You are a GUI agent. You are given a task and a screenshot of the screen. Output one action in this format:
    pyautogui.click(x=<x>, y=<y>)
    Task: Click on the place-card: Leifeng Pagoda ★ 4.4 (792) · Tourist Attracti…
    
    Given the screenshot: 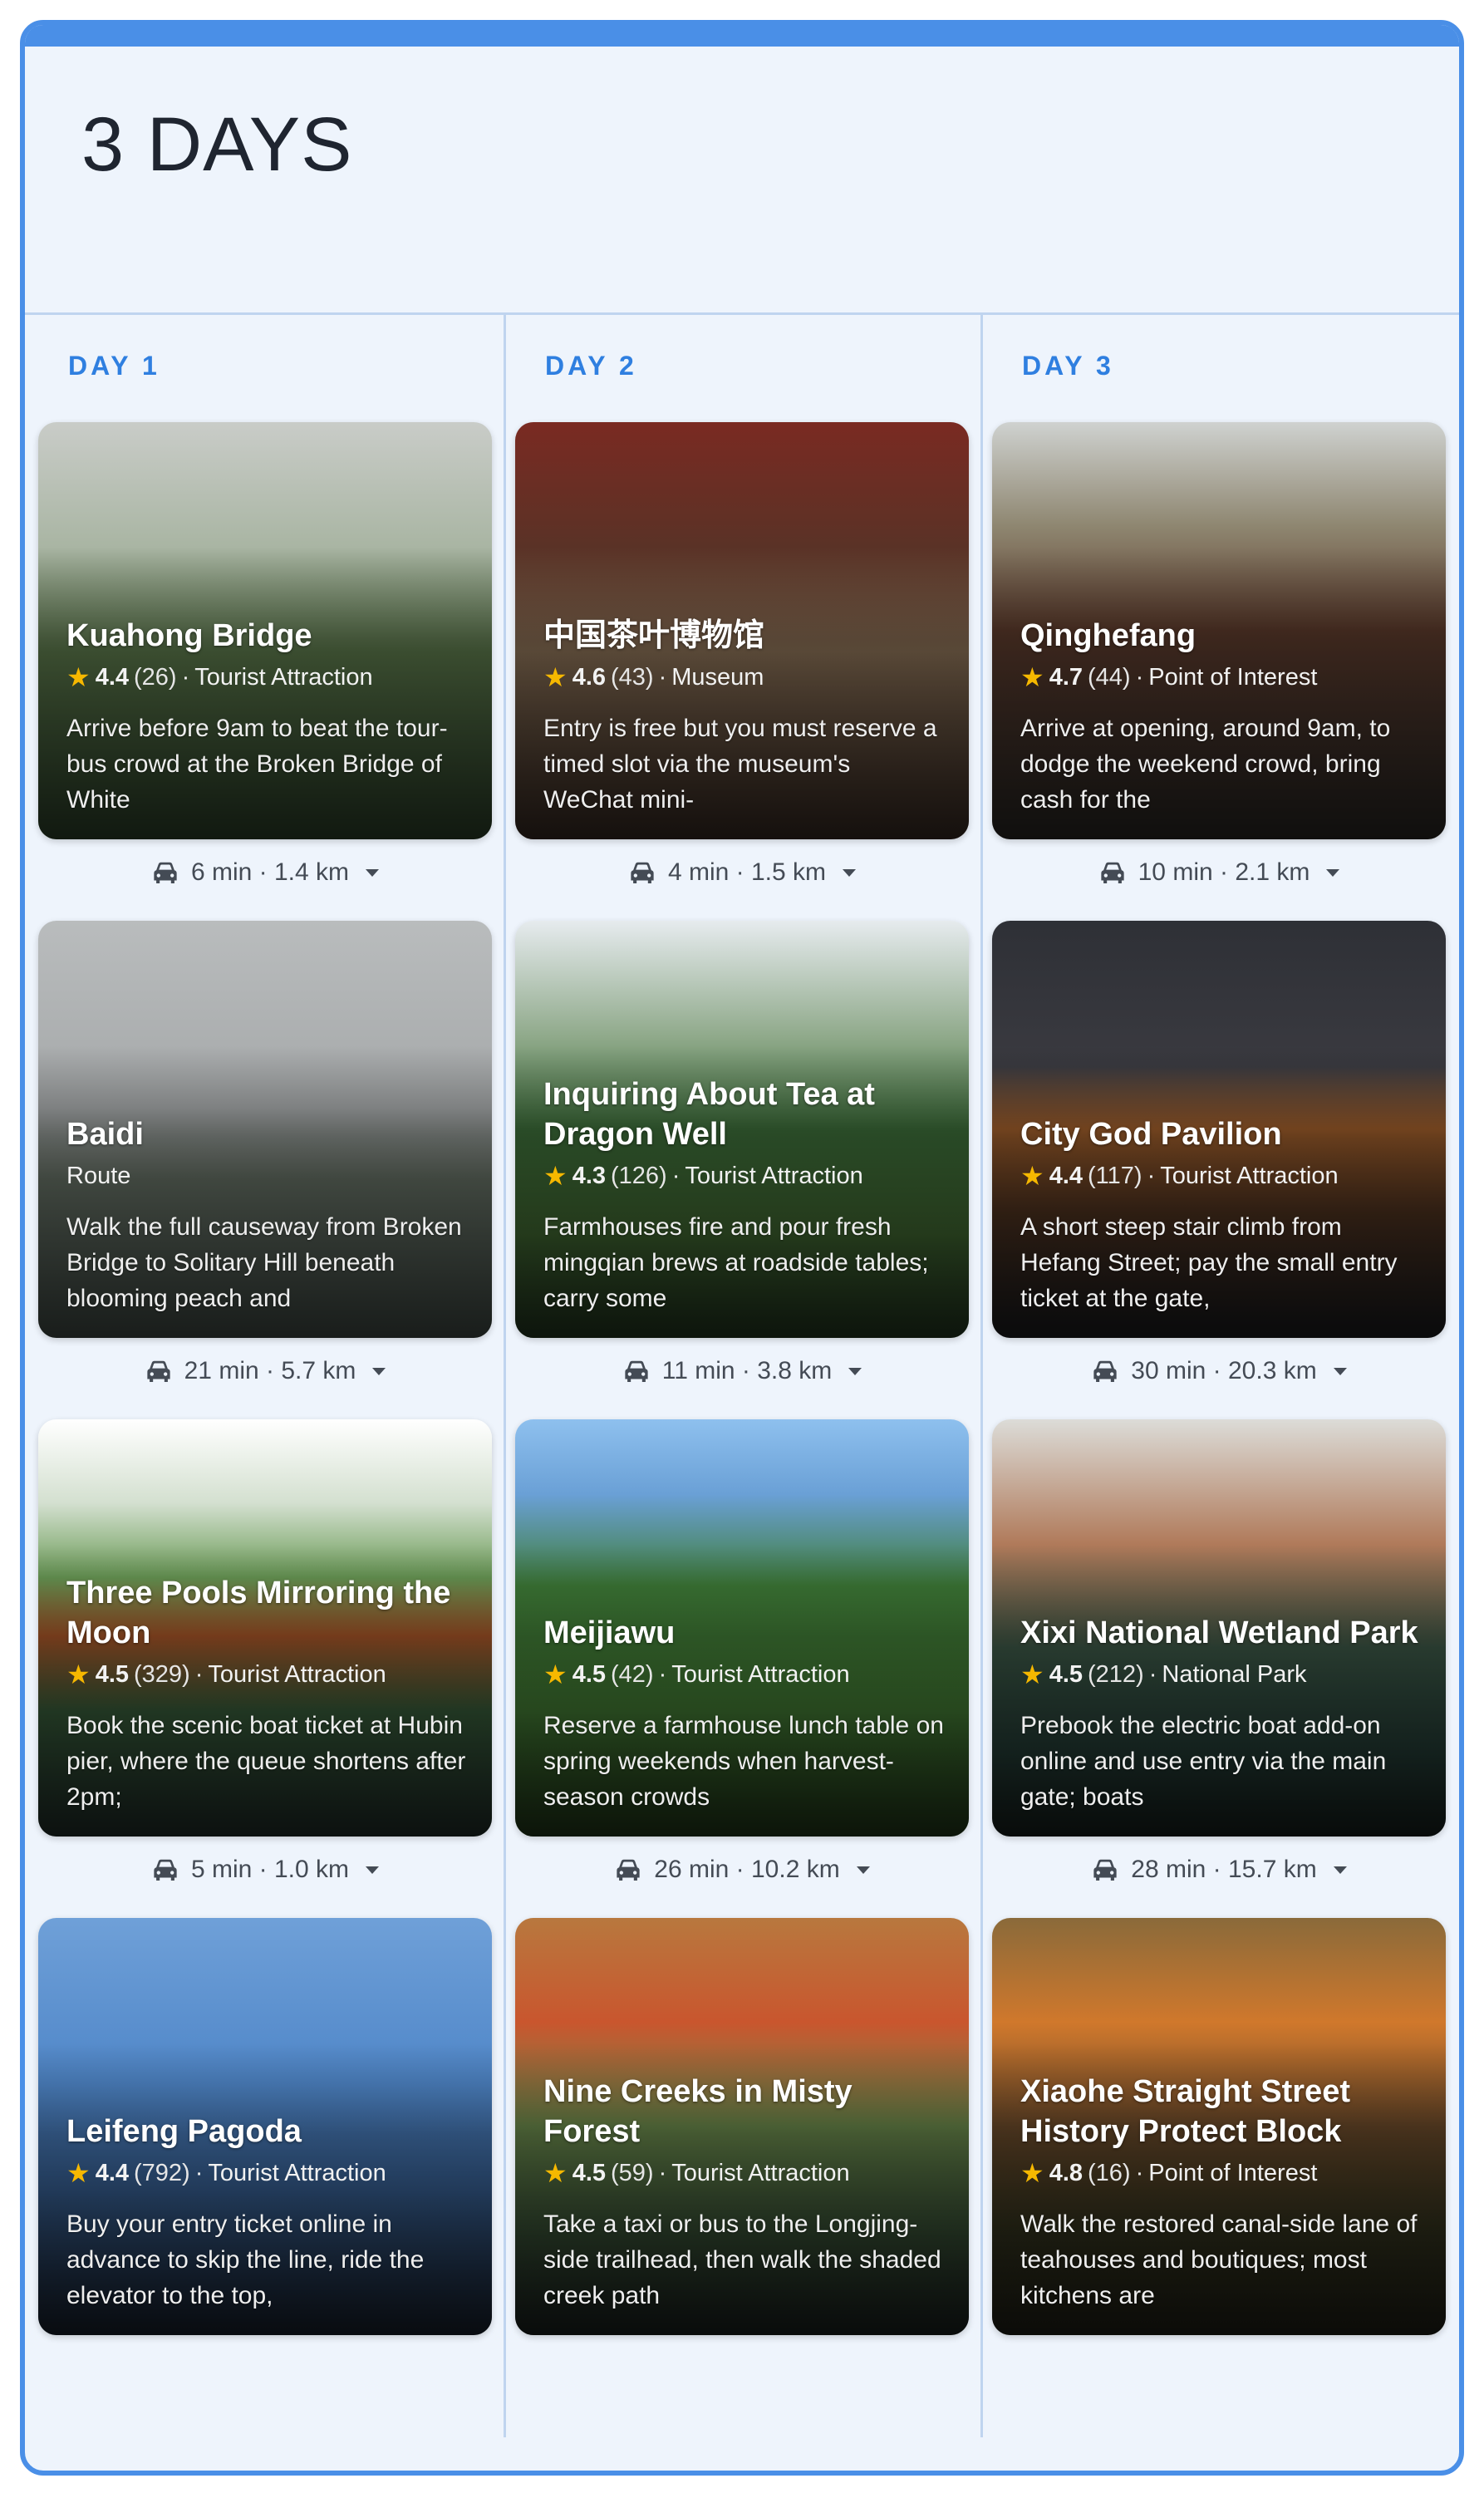 What is the action you would take?
    pyautogui.click(x=265, y=2126)
    